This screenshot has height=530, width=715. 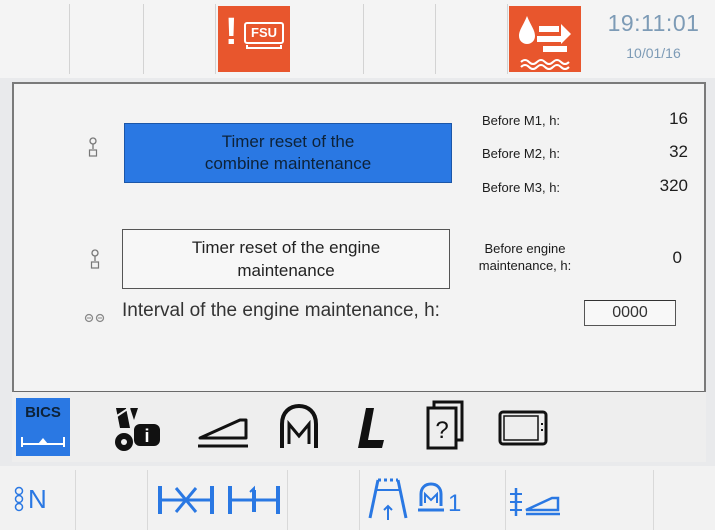 I want to click on engine-button-line-1: Timer reset of the engine, so click(x=286, y=247).